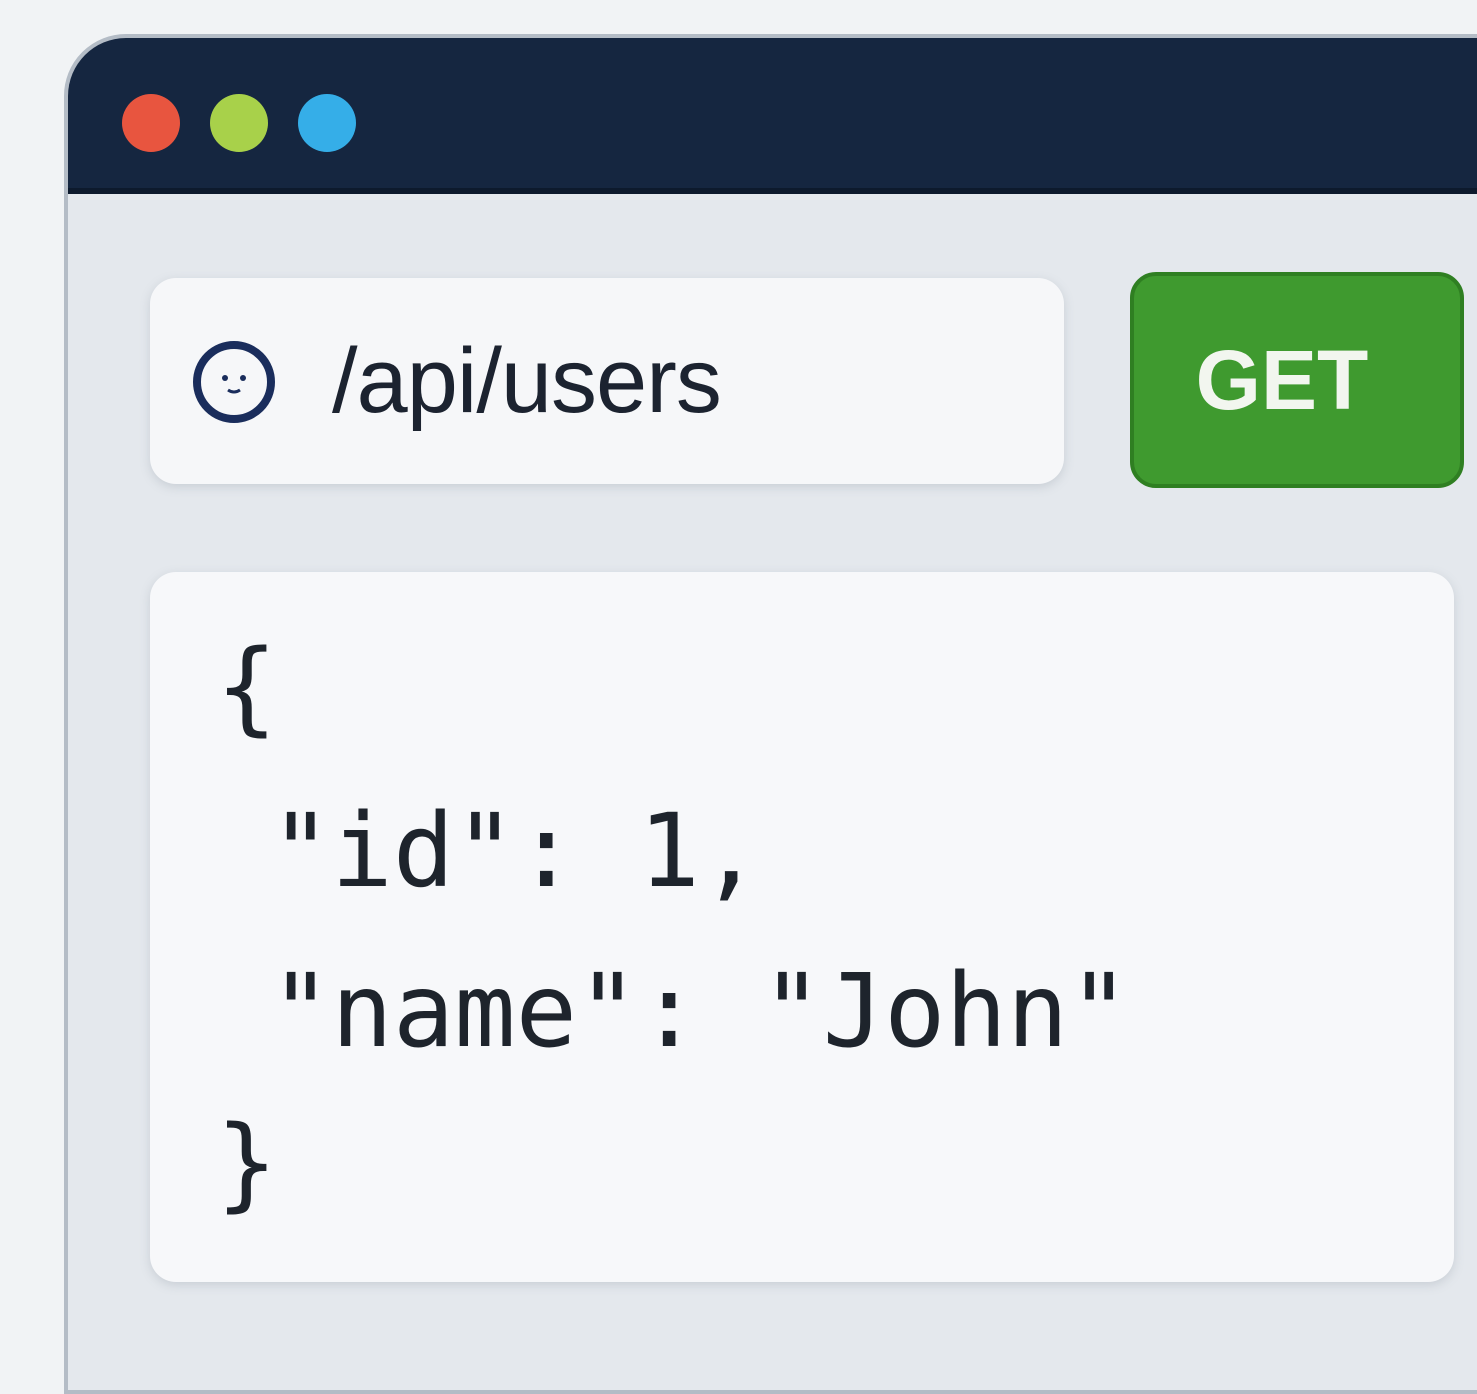  Describe the element at coordinates (700, 1011) in the screenshot. I see `json-line: "name": "John"` at that location.